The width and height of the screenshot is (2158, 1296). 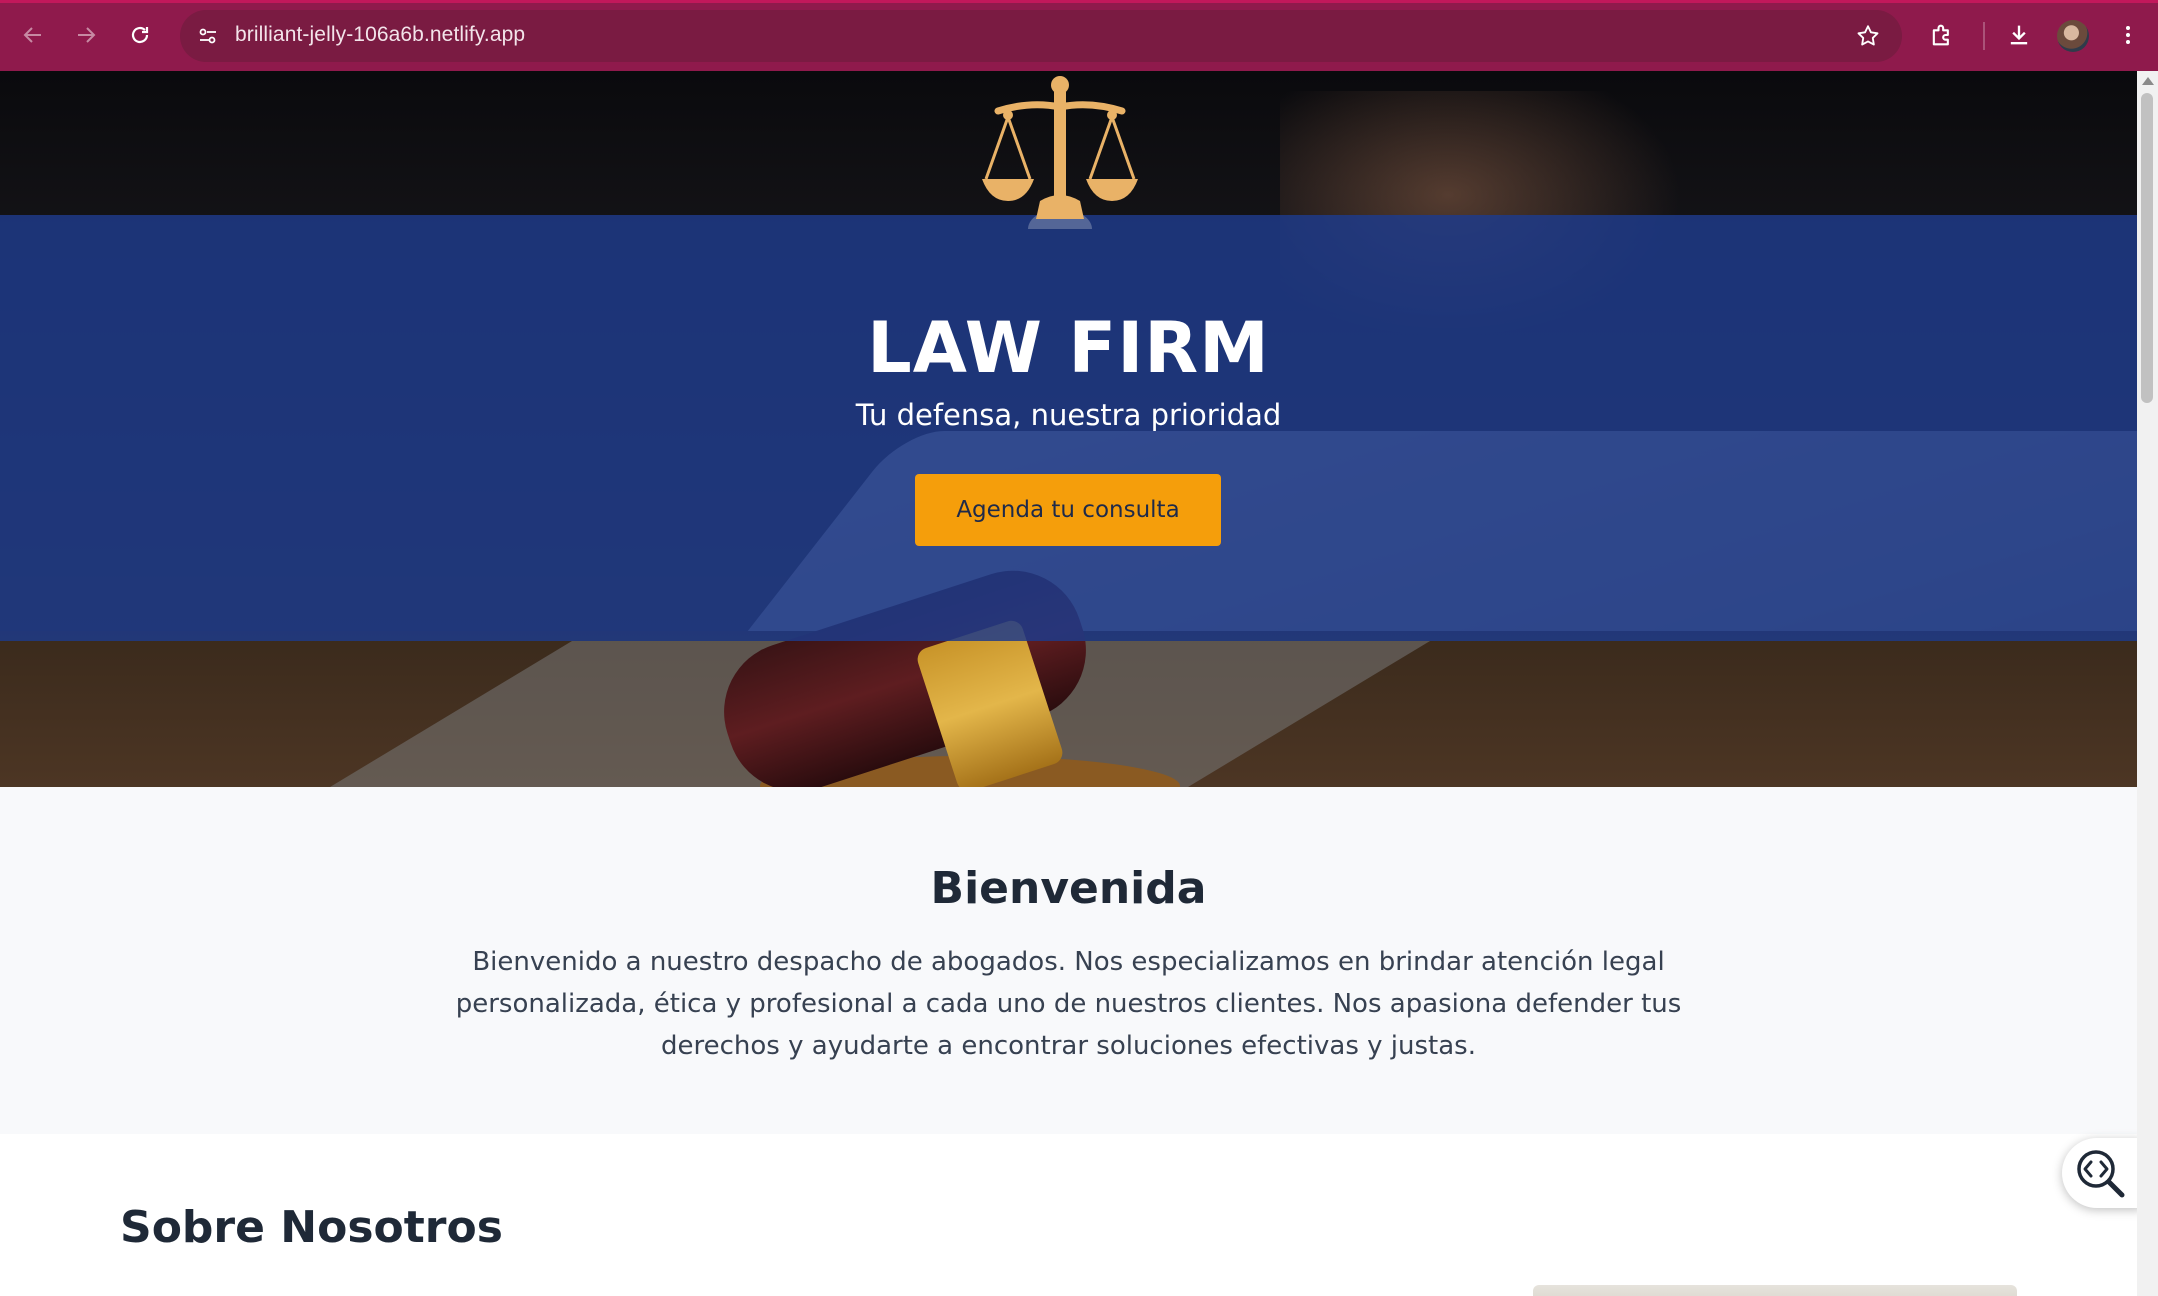 I want to click on forward-icon, so click(x=87, y=35).